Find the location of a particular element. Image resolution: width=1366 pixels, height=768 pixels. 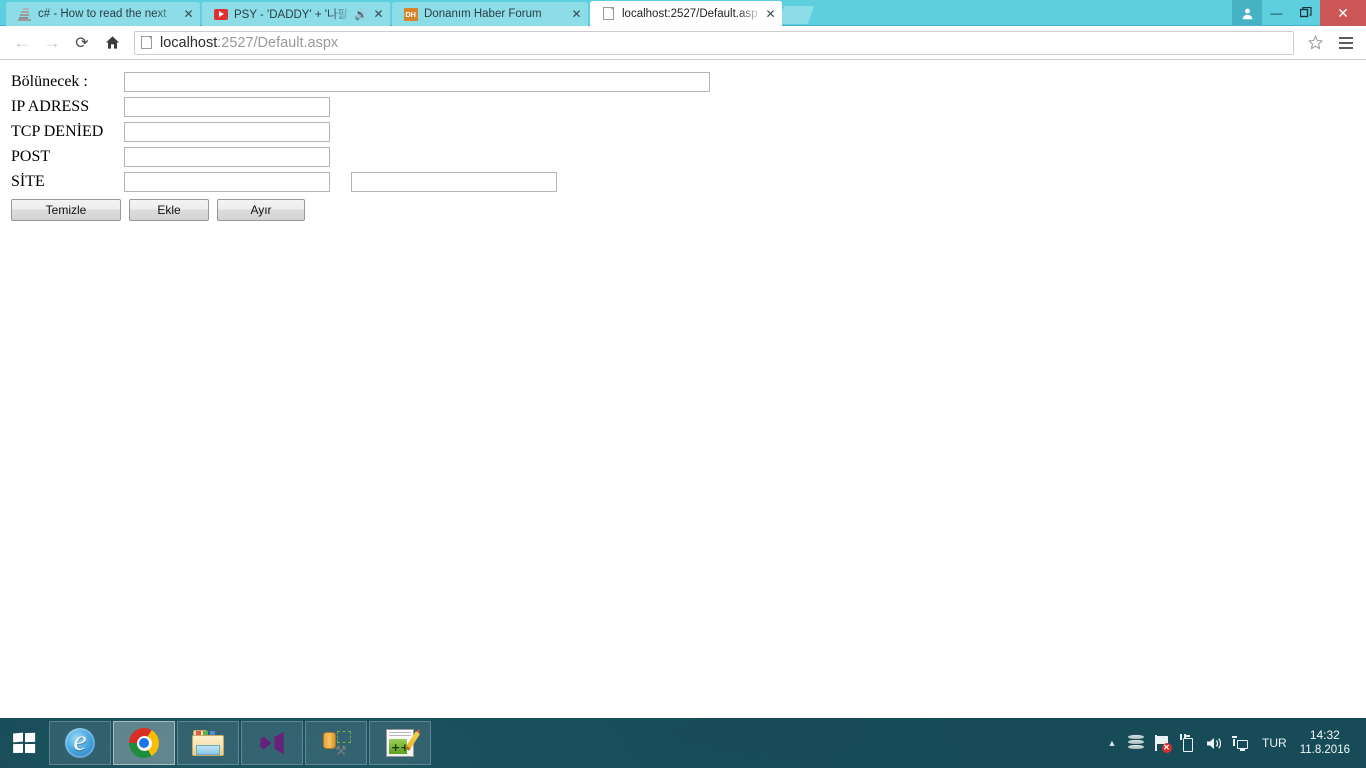

label-tcp-denied: TCP DENİED is located at coordinates (57, 131).